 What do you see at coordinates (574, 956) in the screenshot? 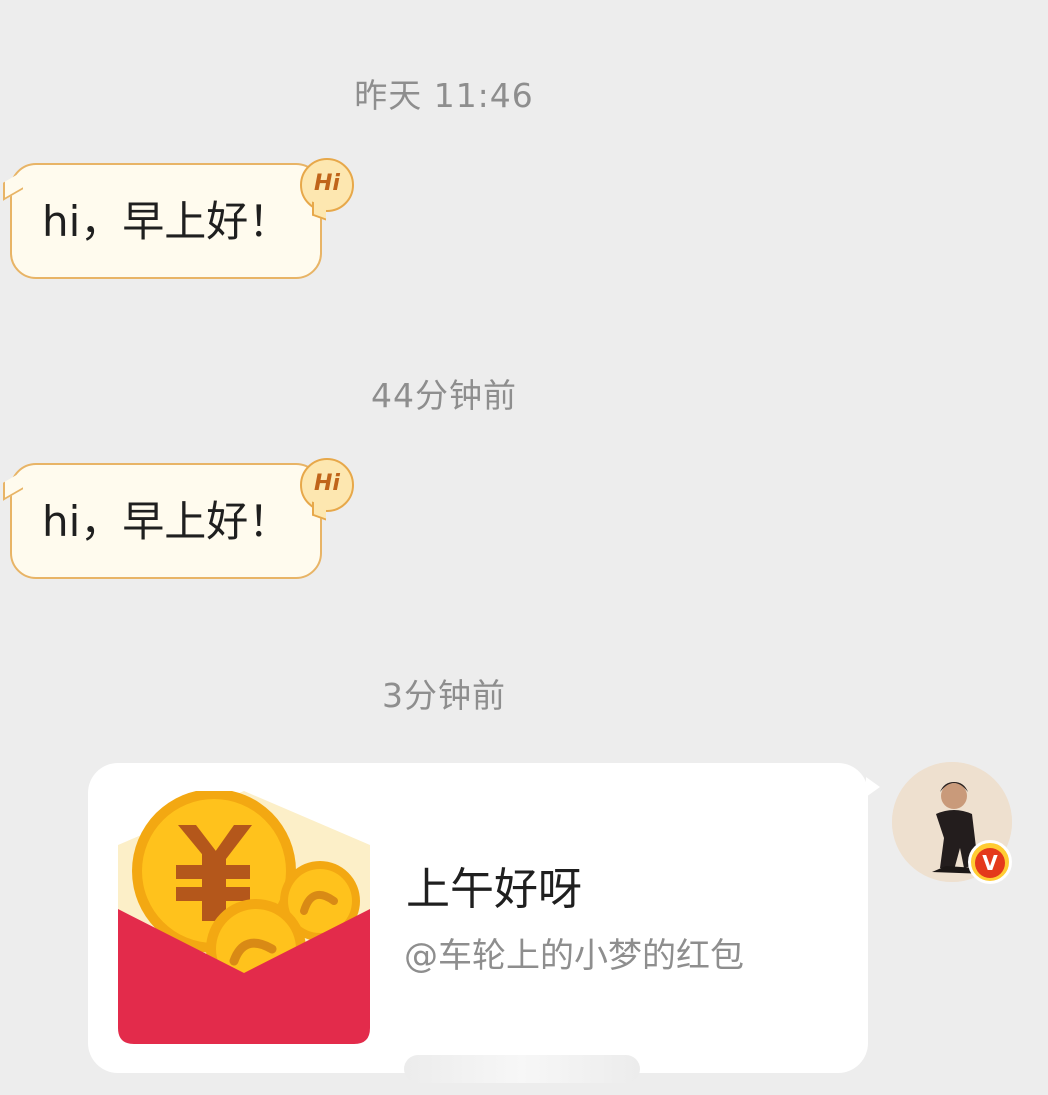
I see `red-packet-sender: @车轮上的小梦的红包` at bounding box center [574, 956].